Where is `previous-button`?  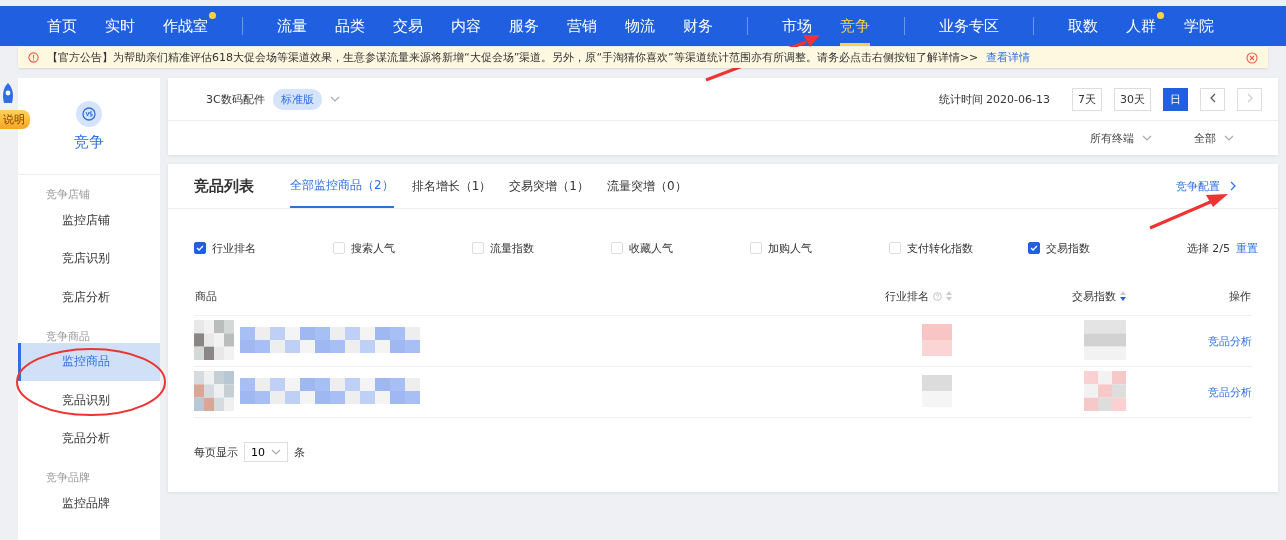 previous-button is located at coordinates (1212, 99).